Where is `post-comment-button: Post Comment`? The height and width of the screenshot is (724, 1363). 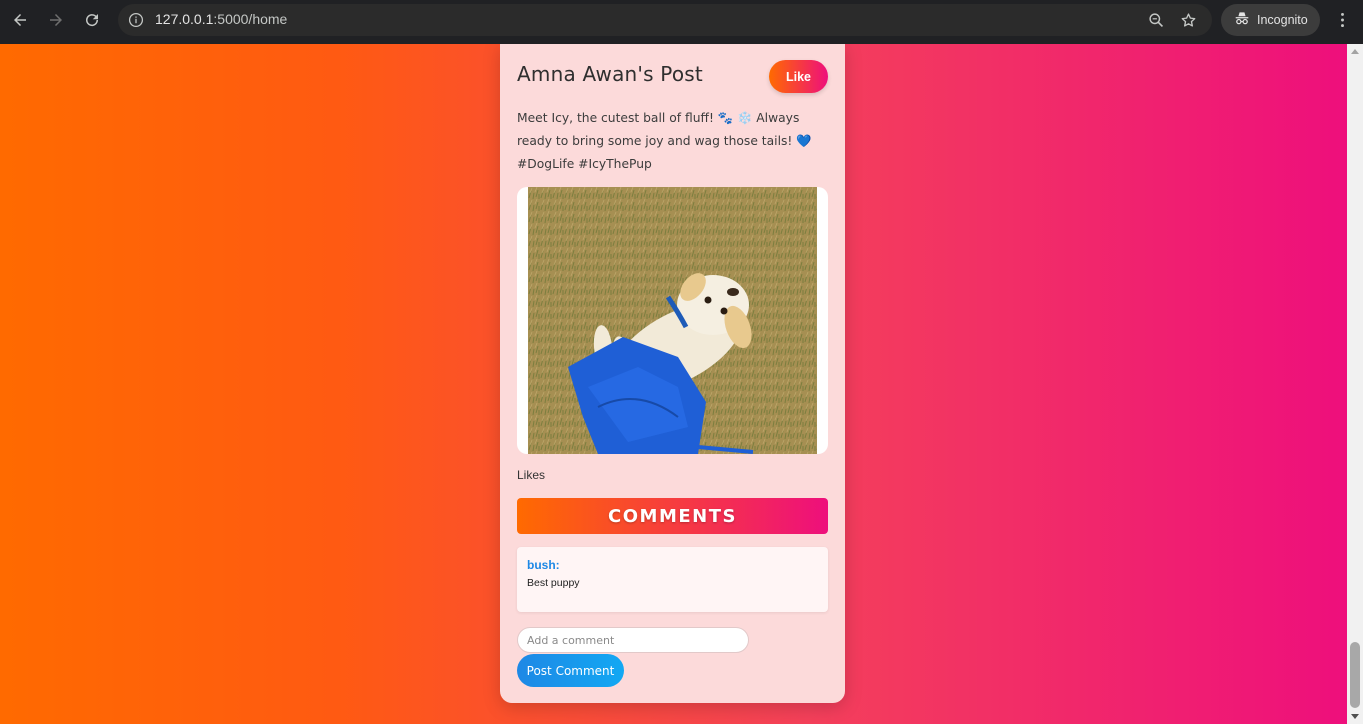 post-comment-button: Post Comment is located at coordinates (570, 670).